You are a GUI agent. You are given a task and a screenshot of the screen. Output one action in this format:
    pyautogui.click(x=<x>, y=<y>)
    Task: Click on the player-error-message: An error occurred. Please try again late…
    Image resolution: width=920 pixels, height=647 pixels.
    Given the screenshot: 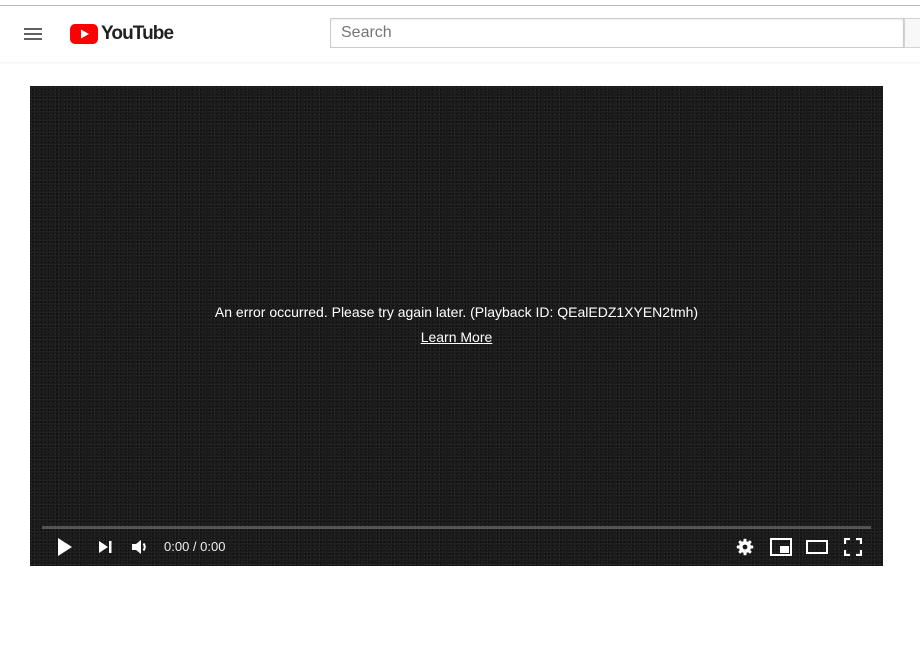 What is the action you would take?
    pyautogui.click(x=456, y=312)
    